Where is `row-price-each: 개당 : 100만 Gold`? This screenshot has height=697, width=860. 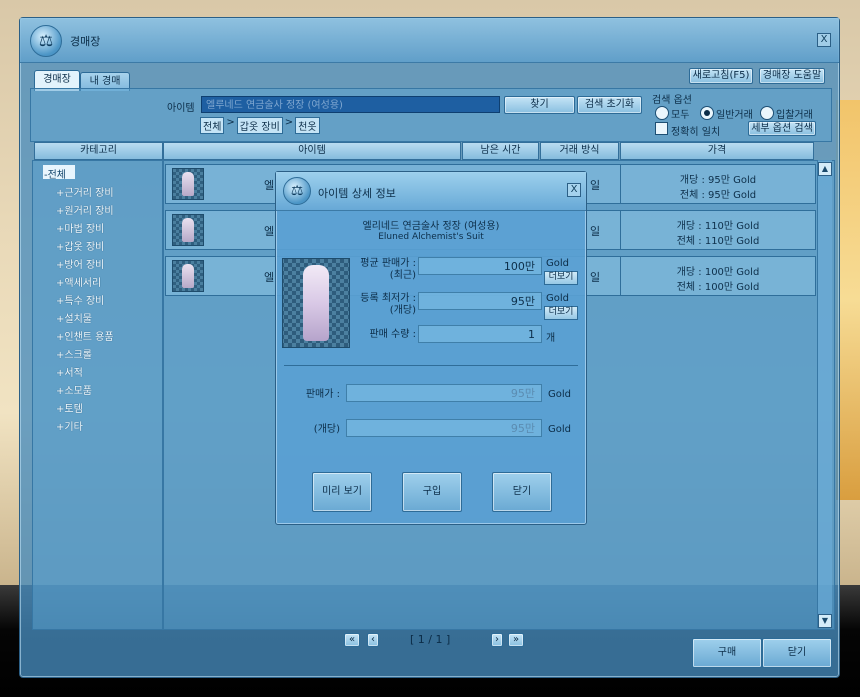 row-price-each: 개당 : 100만 Gold is located at coordinates (718, 272).